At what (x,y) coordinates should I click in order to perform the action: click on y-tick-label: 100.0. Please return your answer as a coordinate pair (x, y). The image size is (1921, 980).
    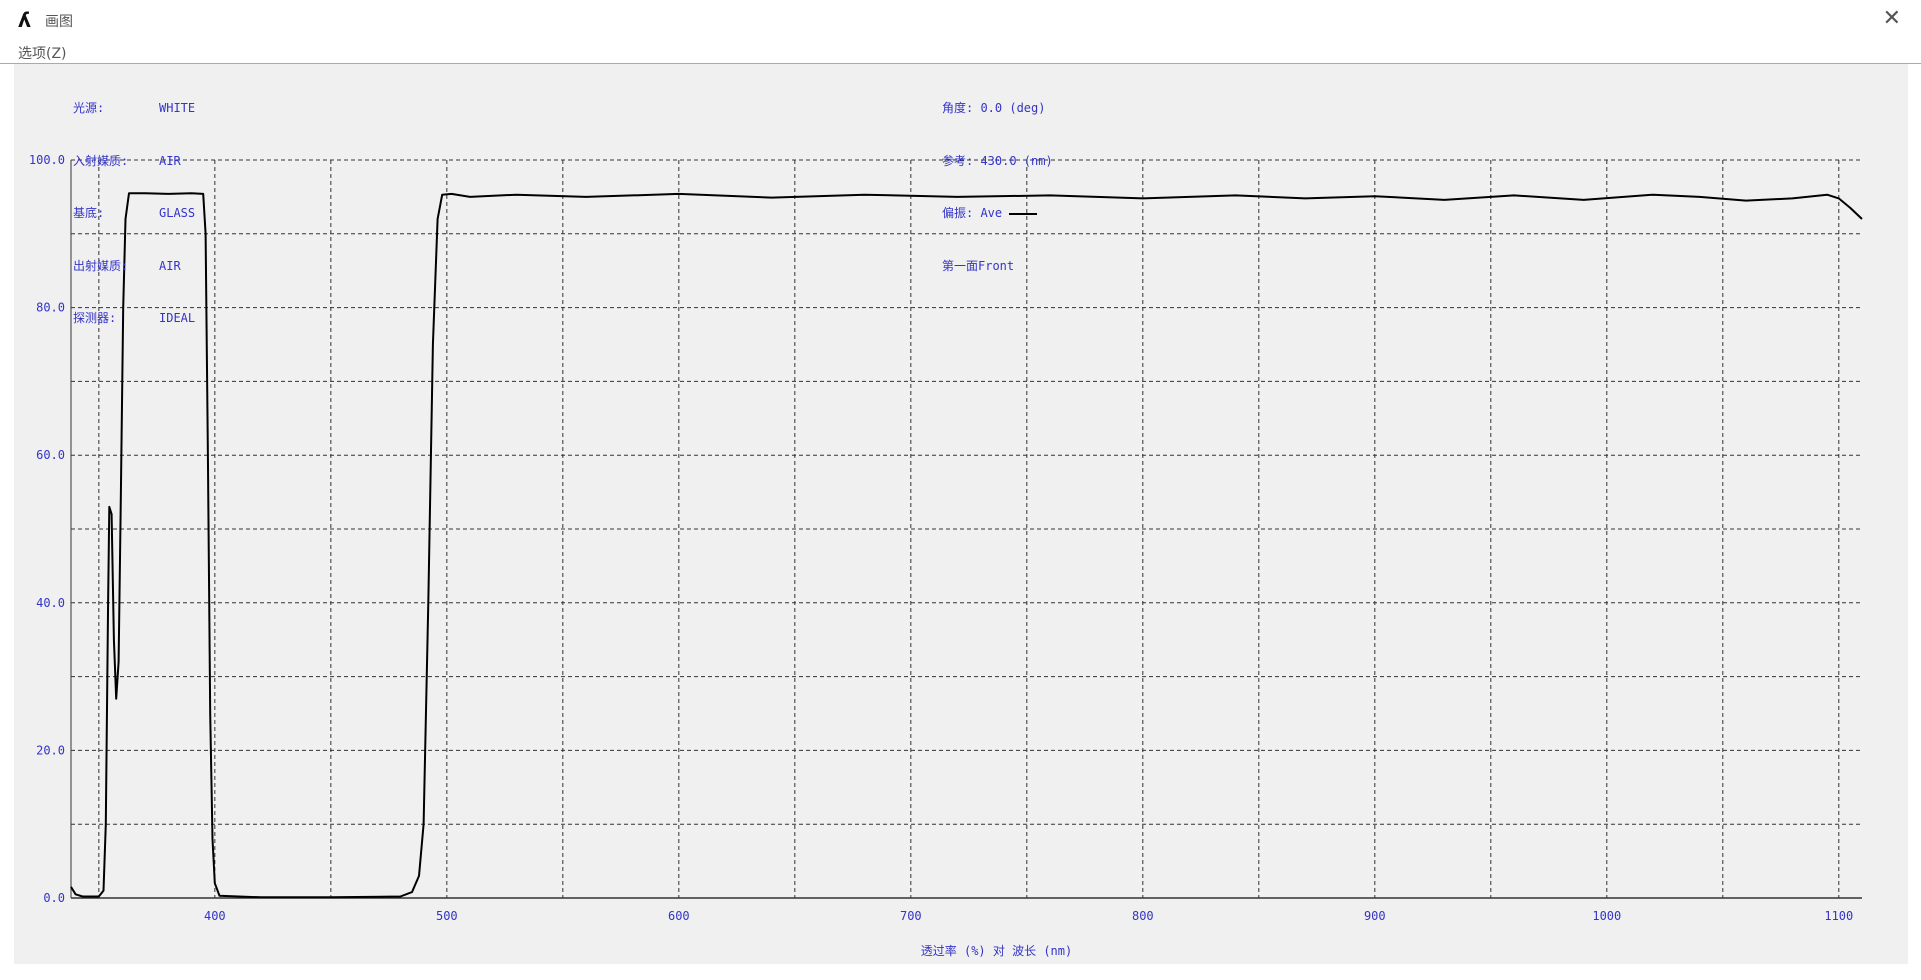
    Looking at the image, I should click on (47, 160).